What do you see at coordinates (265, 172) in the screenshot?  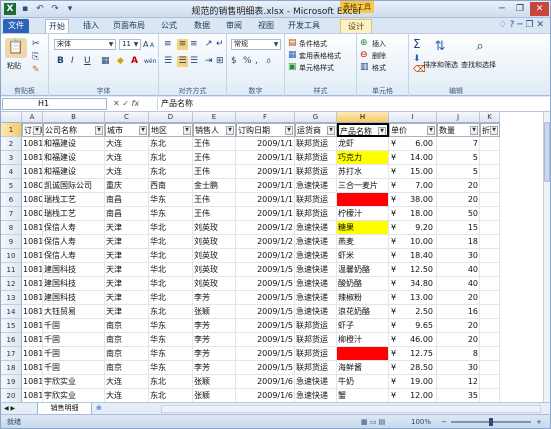 I see `table-cell: 2009/1/1` at bounding box center [265, 172].